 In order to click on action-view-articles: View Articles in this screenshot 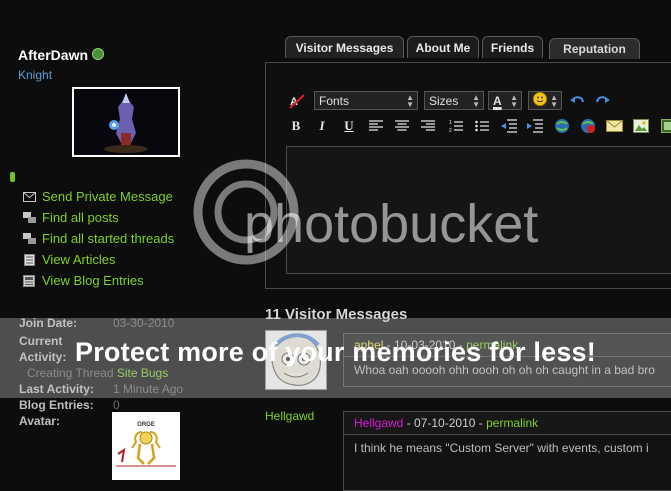, I will do `click(98, 259)`.